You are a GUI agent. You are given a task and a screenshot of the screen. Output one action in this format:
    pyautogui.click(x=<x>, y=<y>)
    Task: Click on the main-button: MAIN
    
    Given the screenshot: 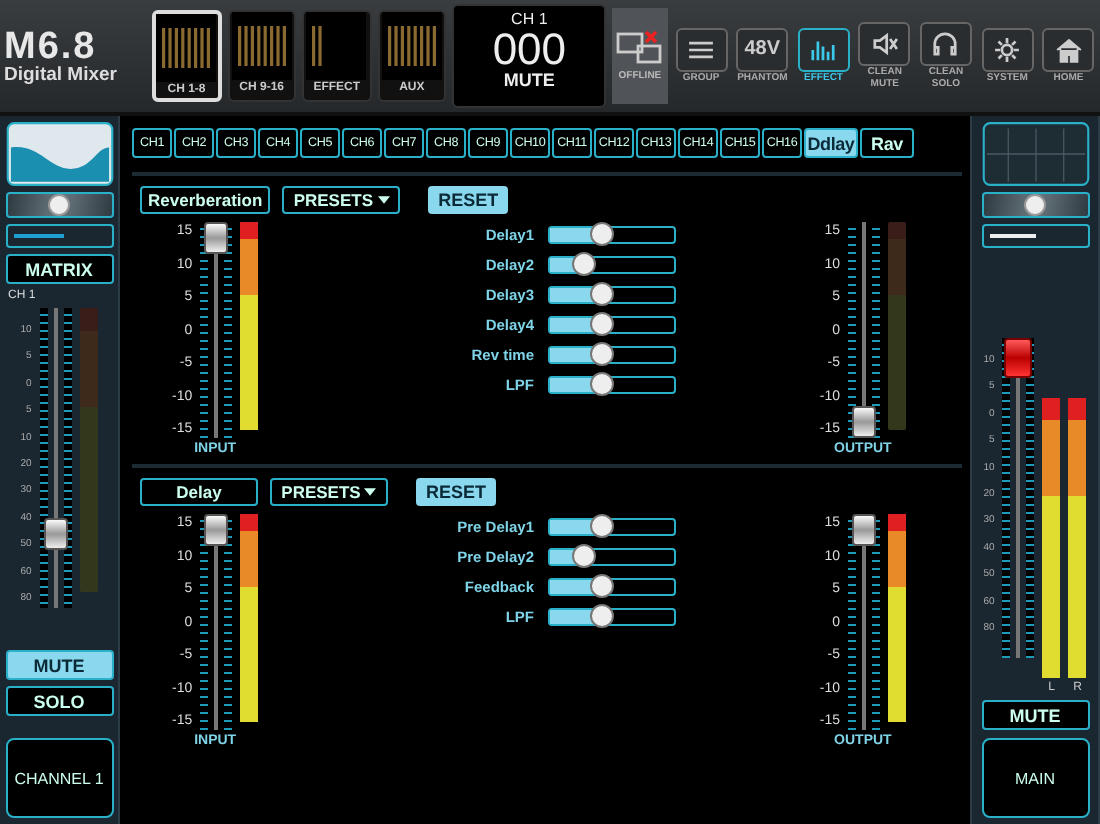 What is the action you would take?
    pyautogui.click(x=1035, y=778)
    